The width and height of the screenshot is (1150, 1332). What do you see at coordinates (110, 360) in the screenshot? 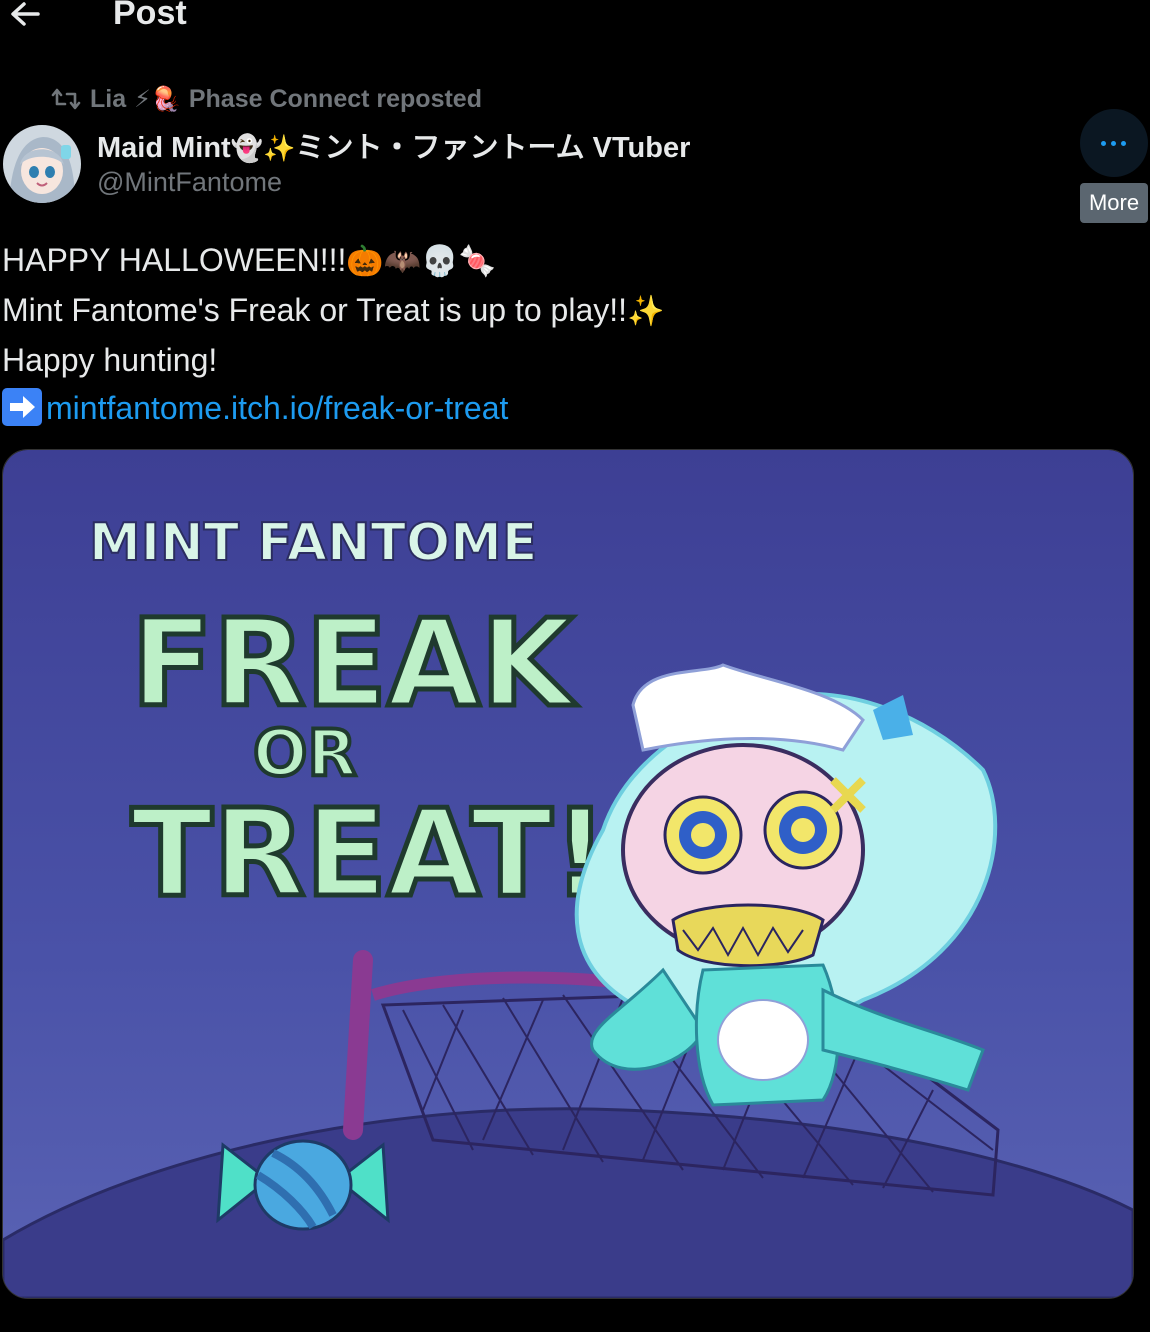
I see `post-line-3: Happy hunting!` at bounding box center [110, 360].